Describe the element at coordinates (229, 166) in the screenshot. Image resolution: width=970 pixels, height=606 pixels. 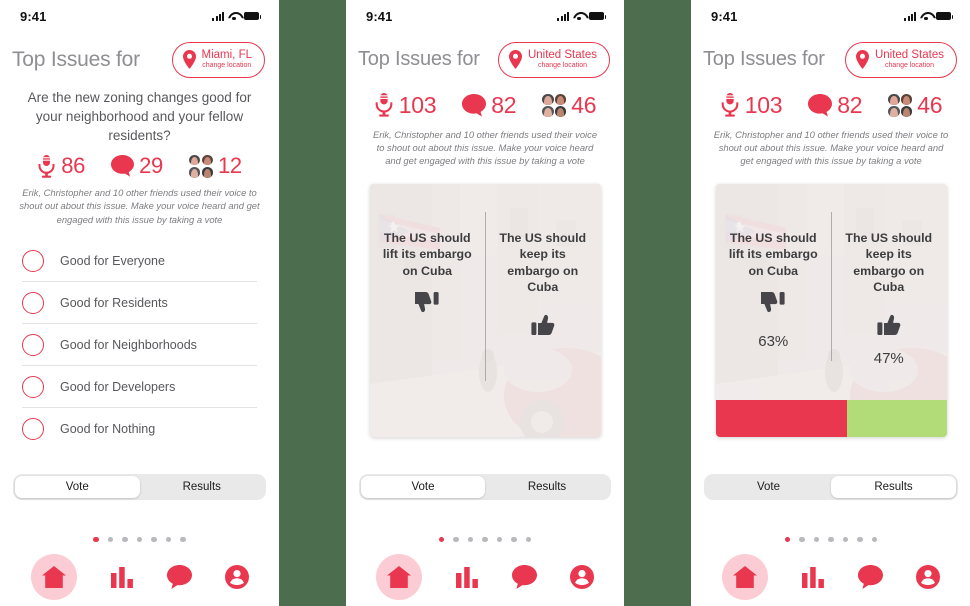
I see `stat-value: 12` at that location.